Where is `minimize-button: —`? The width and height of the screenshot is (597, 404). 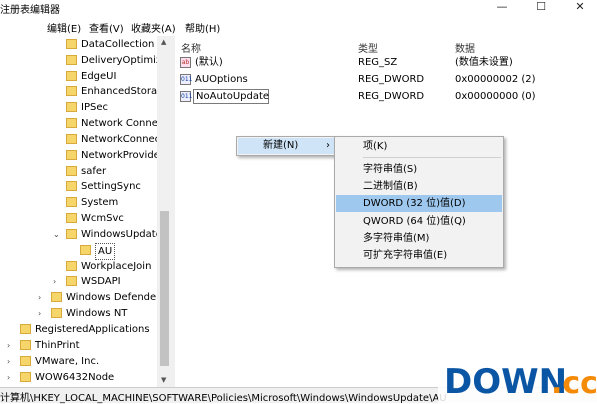
minimize-button: — is located at coordinates (502, 8).